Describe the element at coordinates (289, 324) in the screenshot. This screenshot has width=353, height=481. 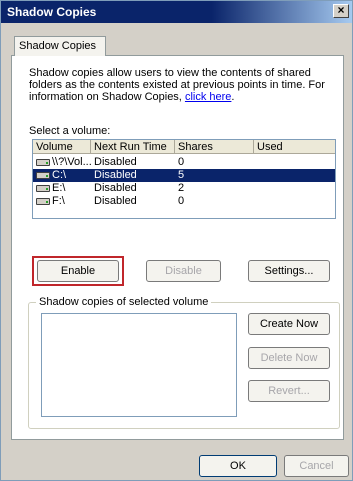
I see `create-now-button: Create Now` at that location.